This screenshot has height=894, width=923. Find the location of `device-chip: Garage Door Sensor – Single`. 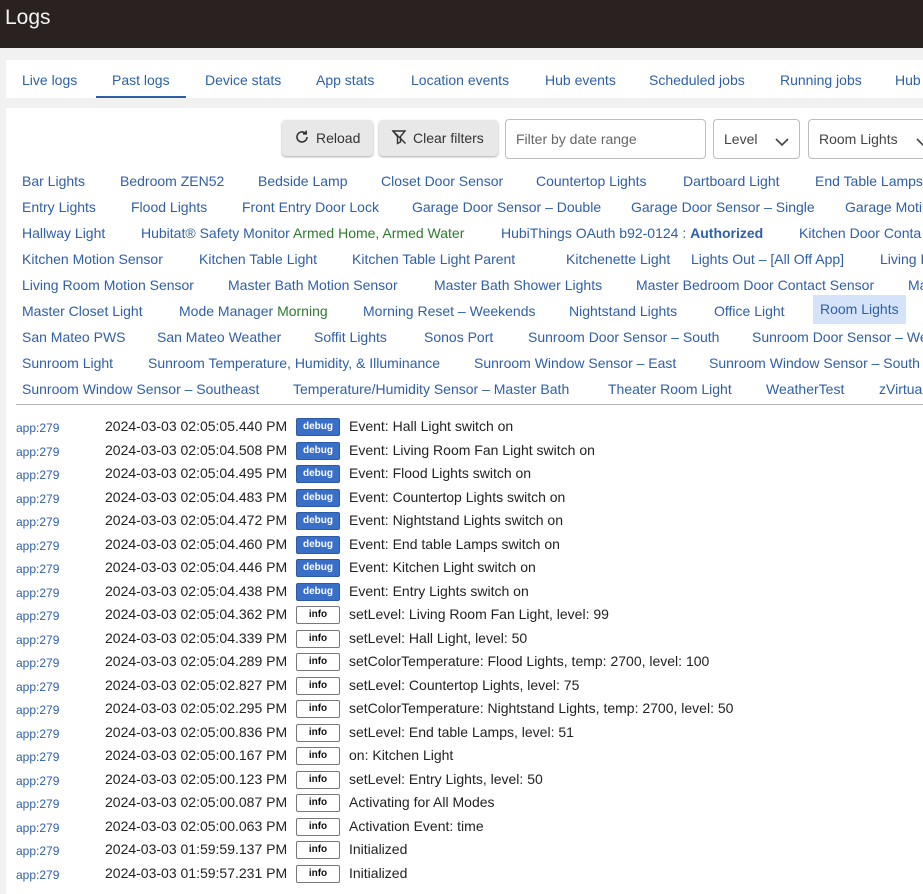

device-chip: Garage Door Sensor – Single is located at coordinates (723, 207).